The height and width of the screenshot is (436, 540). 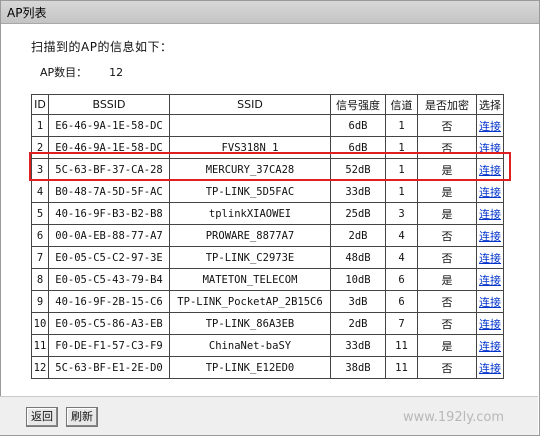 I want to click on cell-channel: 7, so click(x=401, y=323).